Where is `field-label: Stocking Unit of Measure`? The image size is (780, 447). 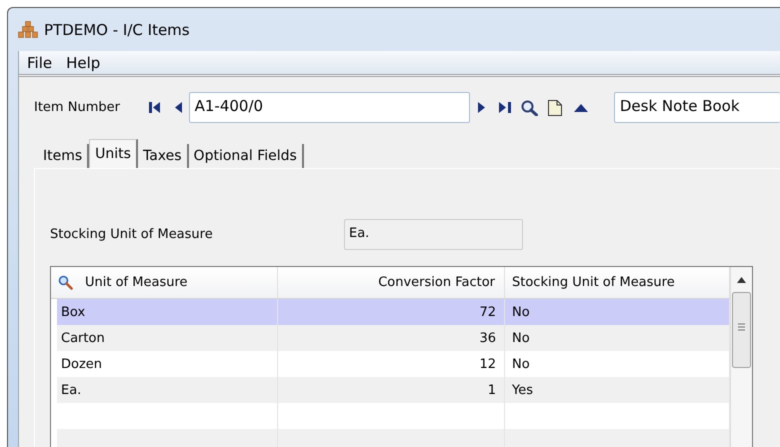
field-label: Stocking Unit of Measure is located at coordinates (132, 234).